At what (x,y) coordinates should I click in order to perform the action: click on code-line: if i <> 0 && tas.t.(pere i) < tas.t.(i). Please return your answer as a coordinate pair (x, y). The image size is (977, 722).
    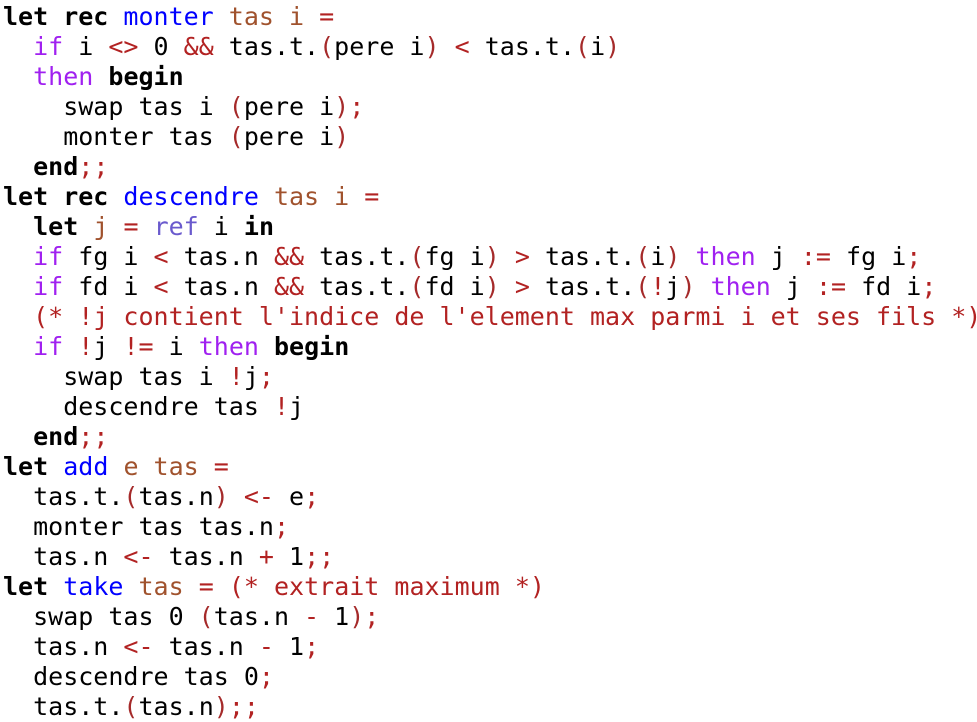
    Looking at the image, I should click on (490, 47).